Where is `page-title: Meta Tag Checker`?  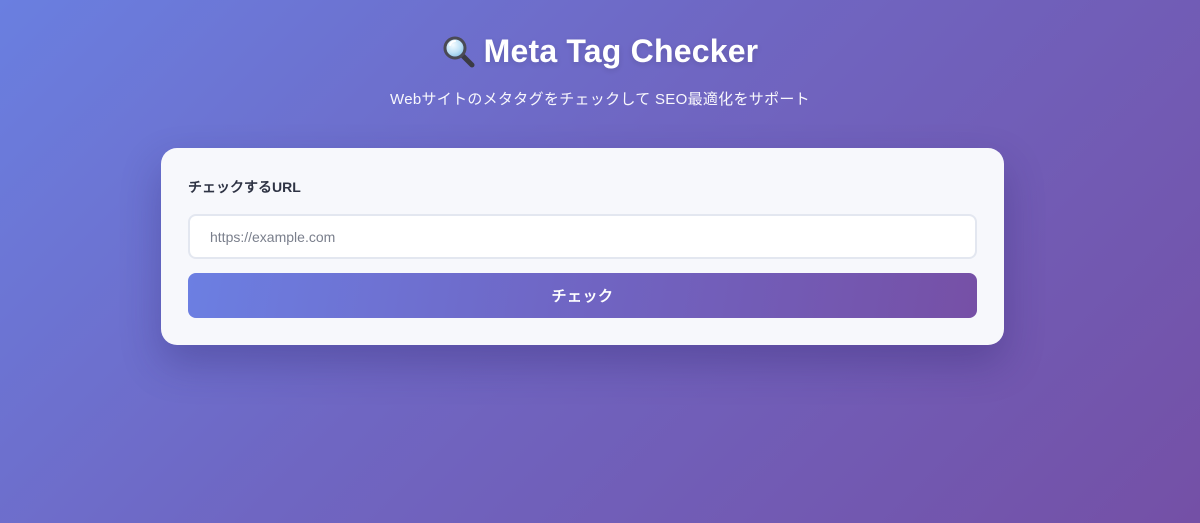 page-title: Meta Tag Checker is located at coordinates (600, 51).